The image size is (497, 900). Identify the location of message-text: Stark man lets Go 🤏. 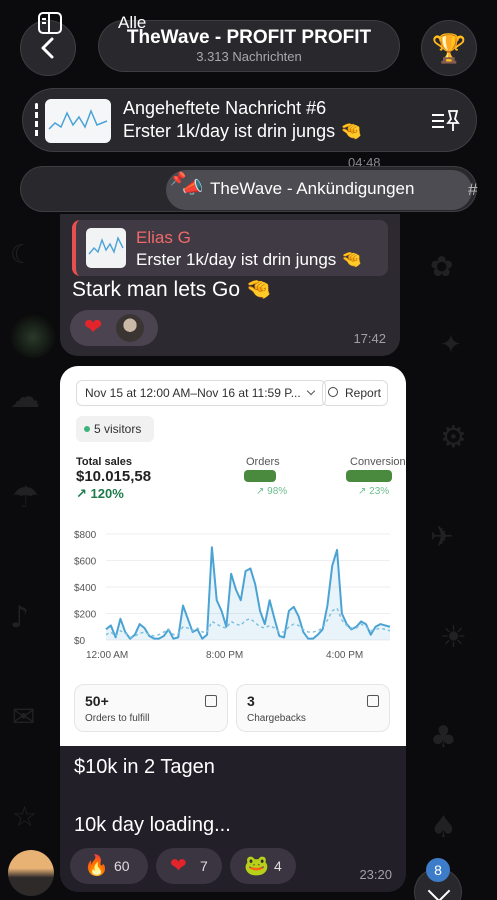
(172, 289).